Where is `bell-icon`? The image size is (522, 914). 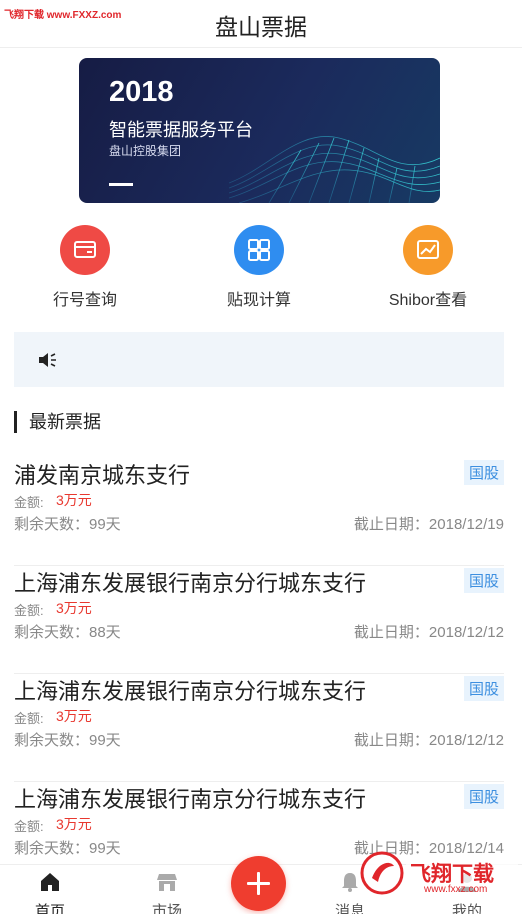
bell-icon is located at coordinates (350, 882).